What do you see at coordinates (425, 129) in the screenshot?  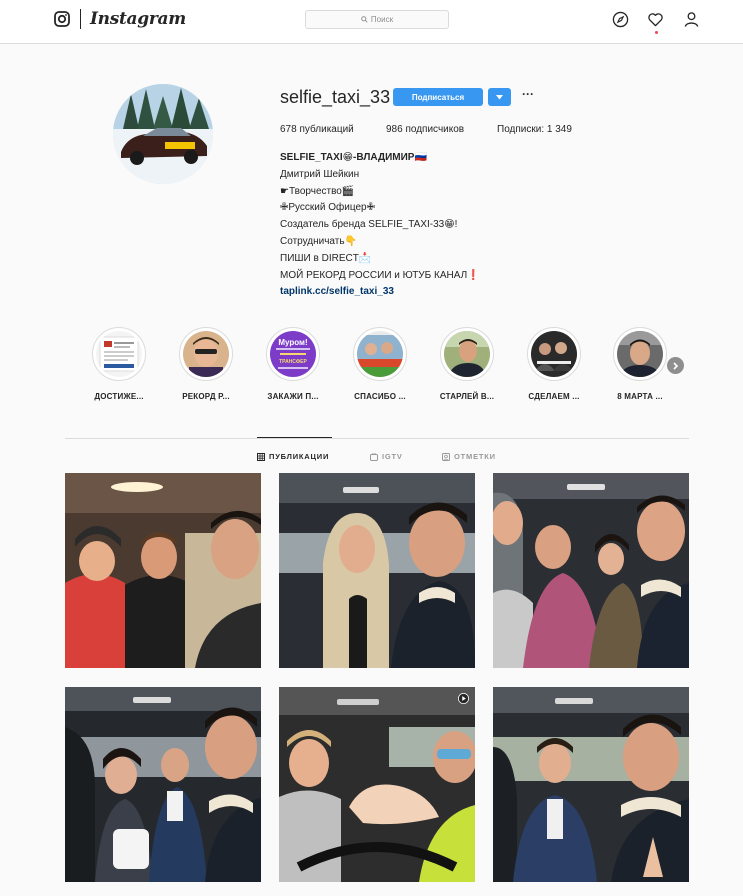 I see `followers-count: 986 подписчиков` at bounding box center [425, 129].